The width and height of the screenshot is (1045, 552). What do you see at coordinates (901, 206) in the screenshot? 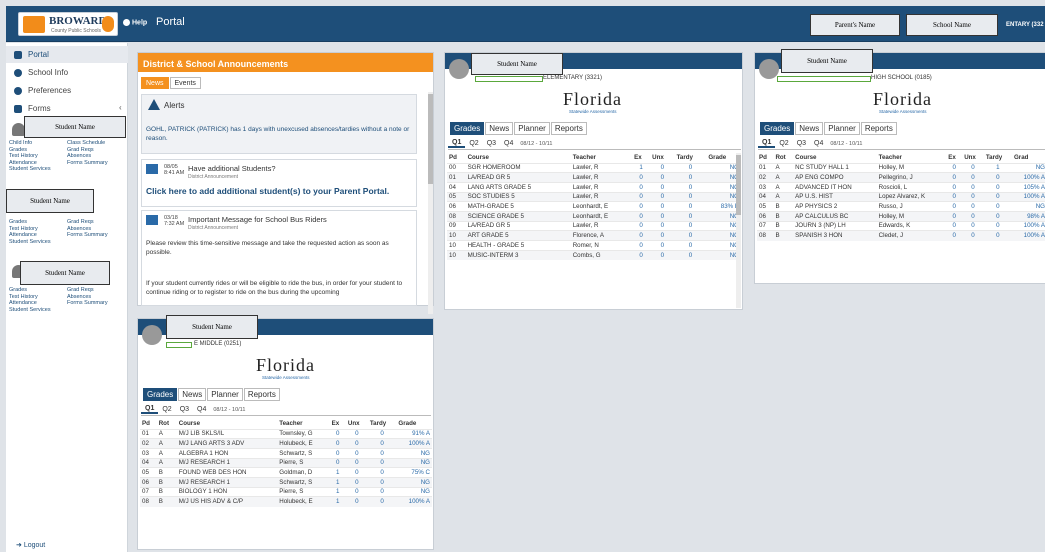
I see `table-row: 05 B AP PHYSICS 2 Russo, J 0 0 0 NG` at bounding box center [901, 206].